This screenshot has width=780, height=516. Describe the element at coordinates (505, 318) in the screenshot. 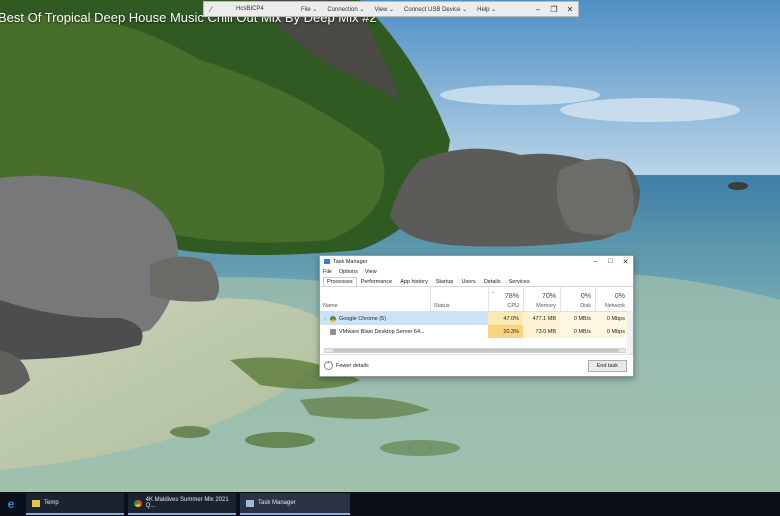

I see `process-cpu: 47.0%` at that location.